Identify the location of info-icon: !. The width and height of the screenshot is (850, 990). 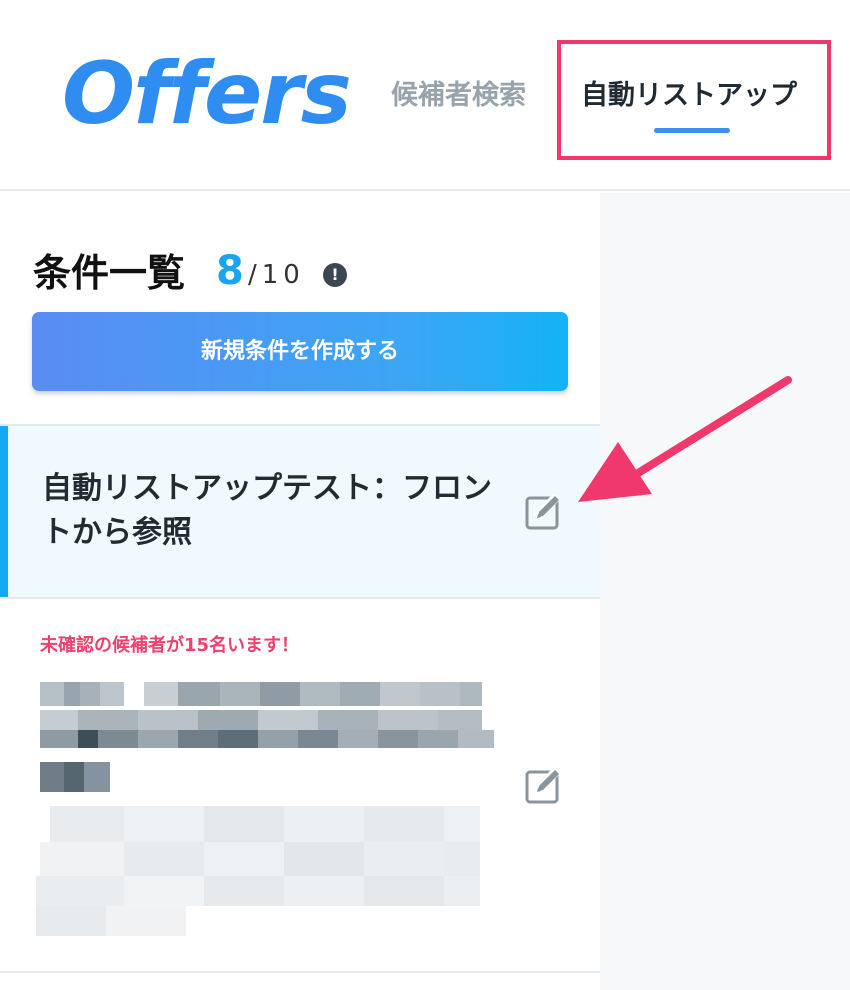
(335, 275).